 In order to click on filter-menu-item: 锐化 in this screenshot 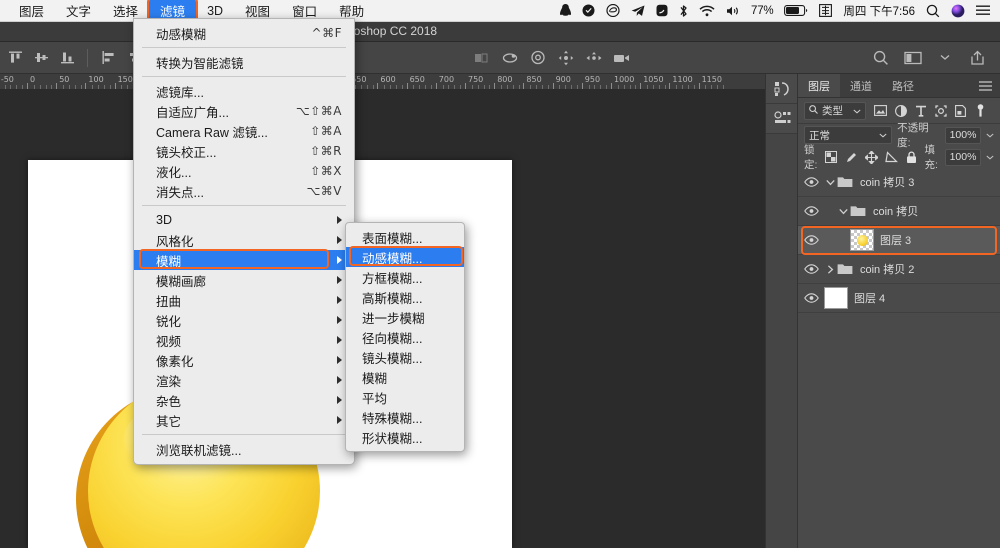, I will do `click(244, 320)`.